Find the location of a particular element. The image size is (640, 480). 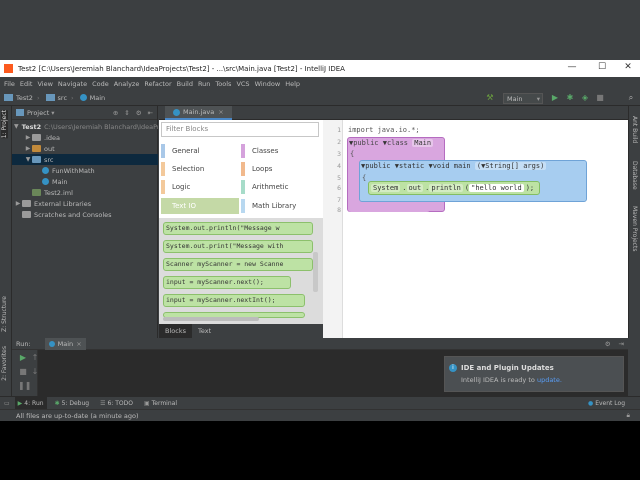

breadcrumb-project: Test2 › is located at coordinates (22, 98).